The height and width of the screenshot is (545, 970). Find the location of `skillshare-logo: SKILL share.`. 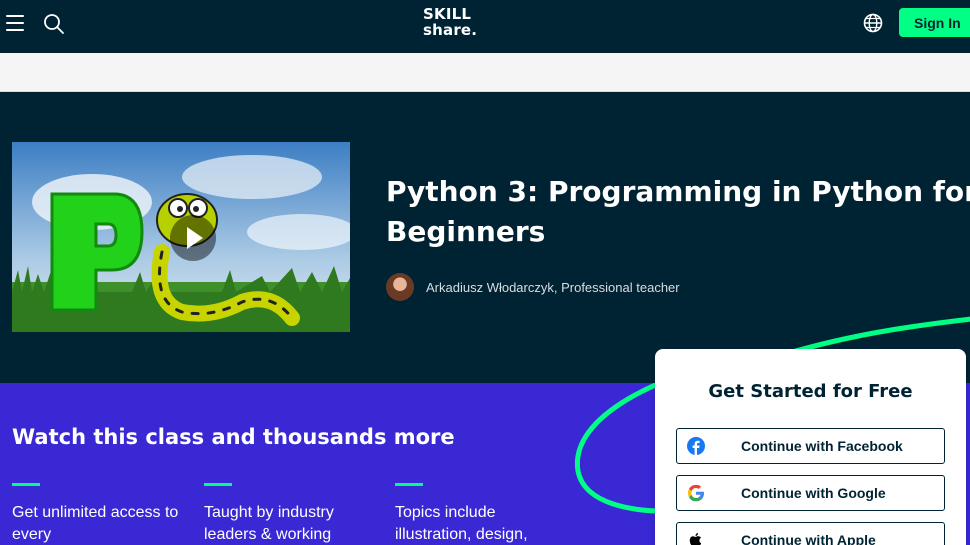

skillshare-logo: SKILL share. is located at coordinates (458, 24).